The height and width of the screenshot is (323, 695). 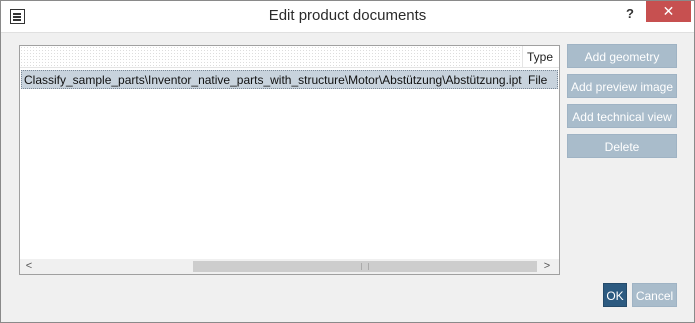 I want to click on cancel-button: Cancel, so click(x=654, y=295).